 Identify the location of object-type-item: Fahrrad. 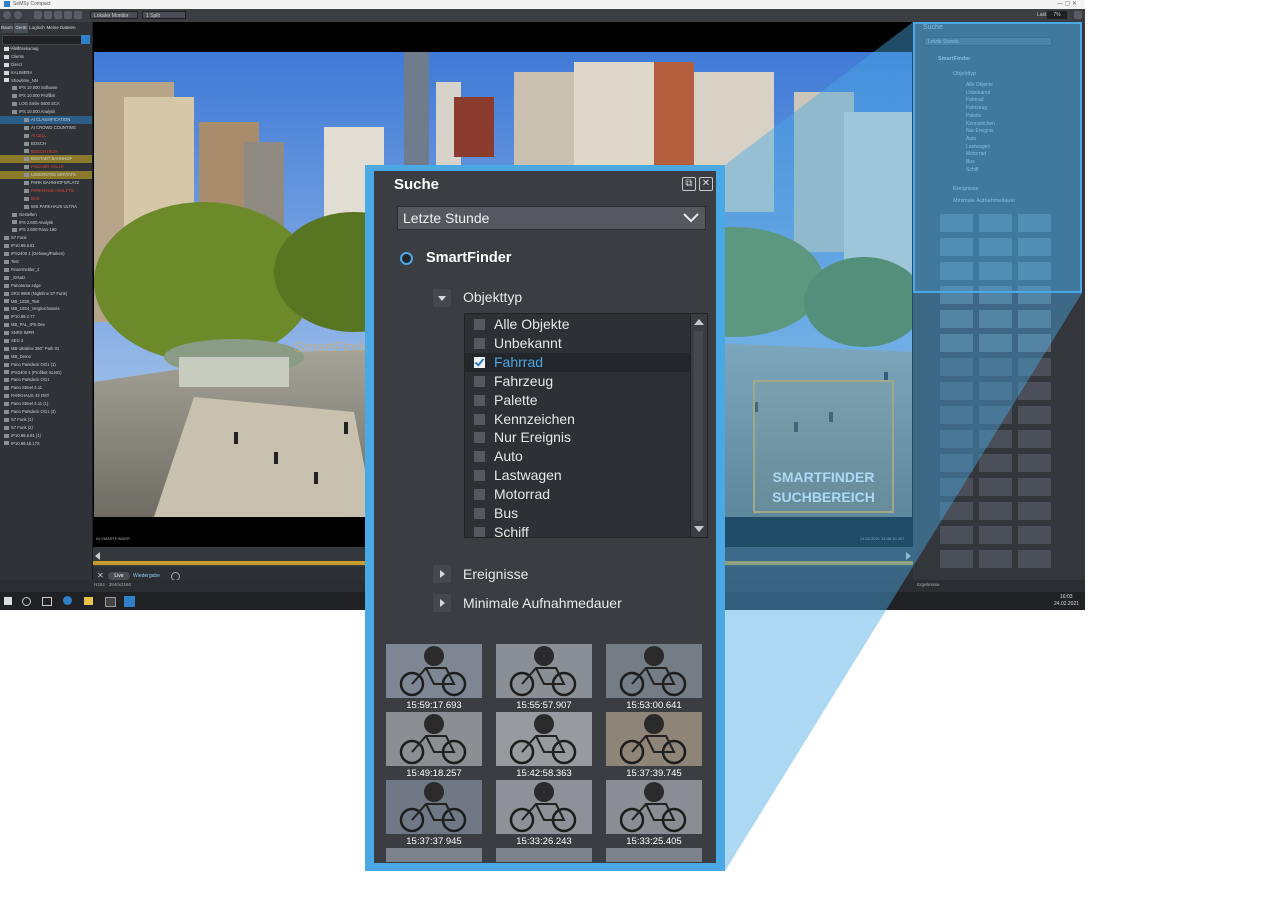
(577, 362).